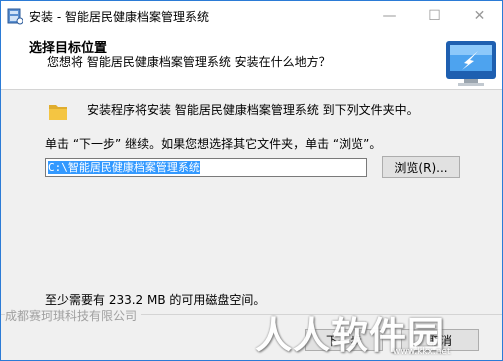 The height and width of the screenshot is (361, 503). Describe the element at coordinates (58, 112) in the screenshot. I see `folder-icon` at that location.